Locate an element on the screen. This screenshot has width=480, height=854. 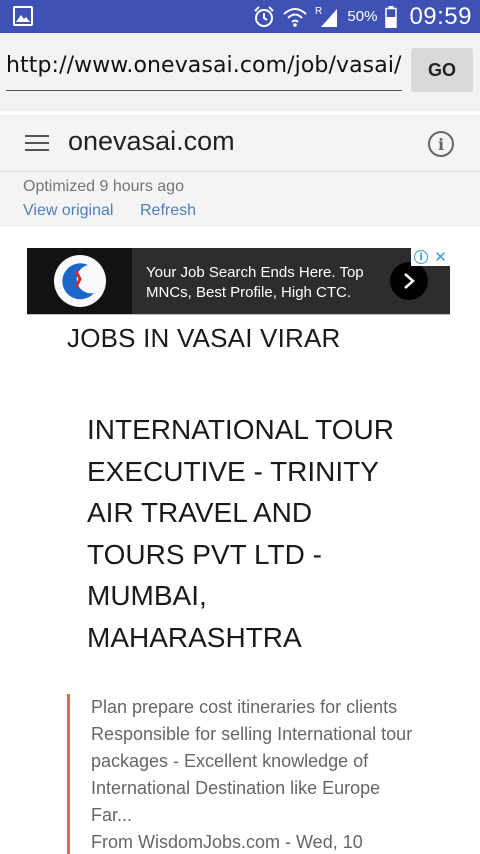
ad-info-icon: i is located at coordinates (421, 257).